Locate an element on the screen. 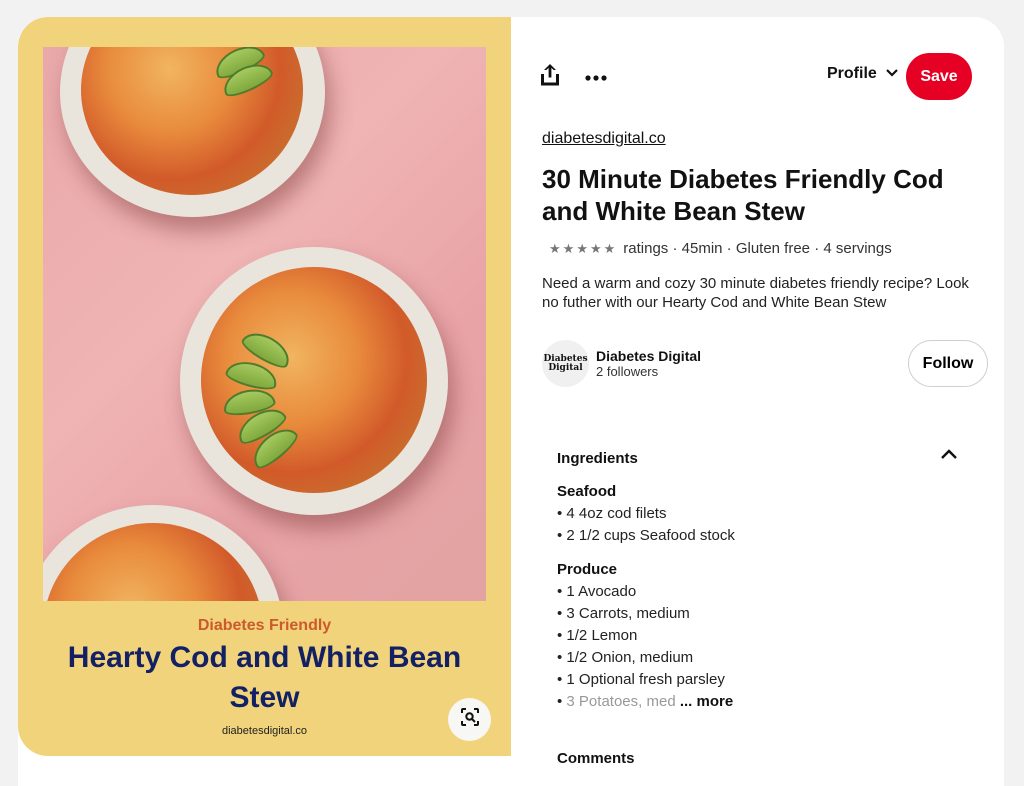  ingredient-text: 2 1/2 cups Seafood stock is located at coordinates (650, 535).